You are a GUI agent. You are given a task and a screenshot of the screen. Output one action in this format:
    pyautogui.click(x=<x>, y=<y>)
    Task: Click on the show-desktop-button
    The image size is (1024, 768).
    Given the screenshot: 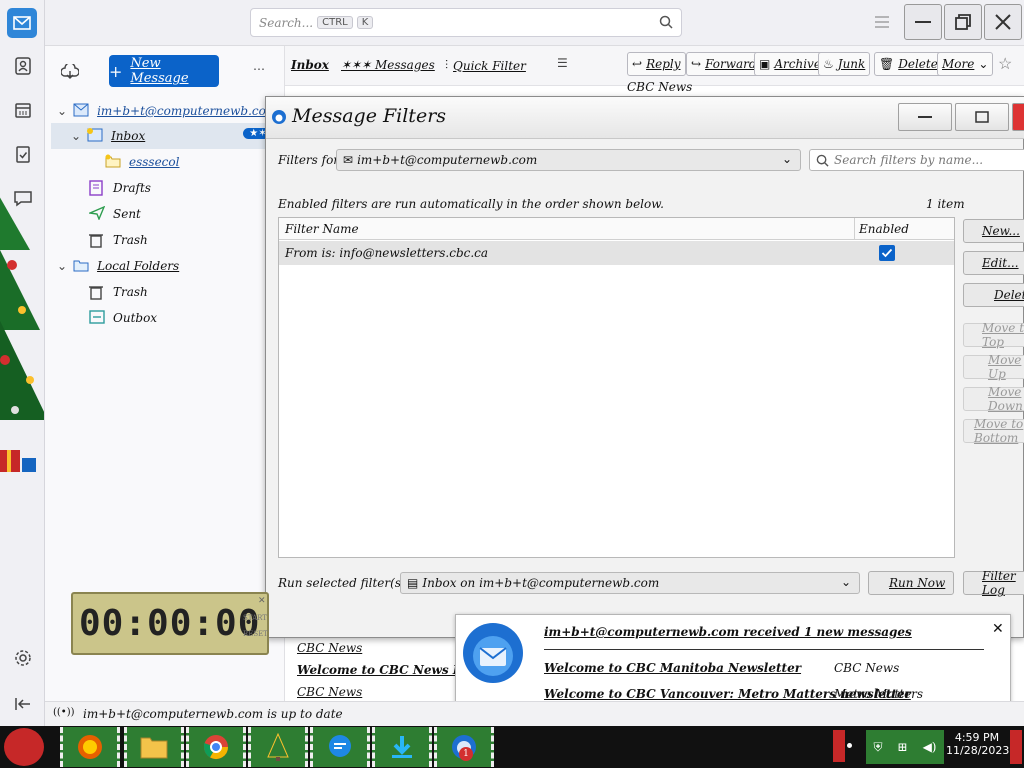 What is the action you would take?
    pyautogui.click(x=1016, y=747)
    